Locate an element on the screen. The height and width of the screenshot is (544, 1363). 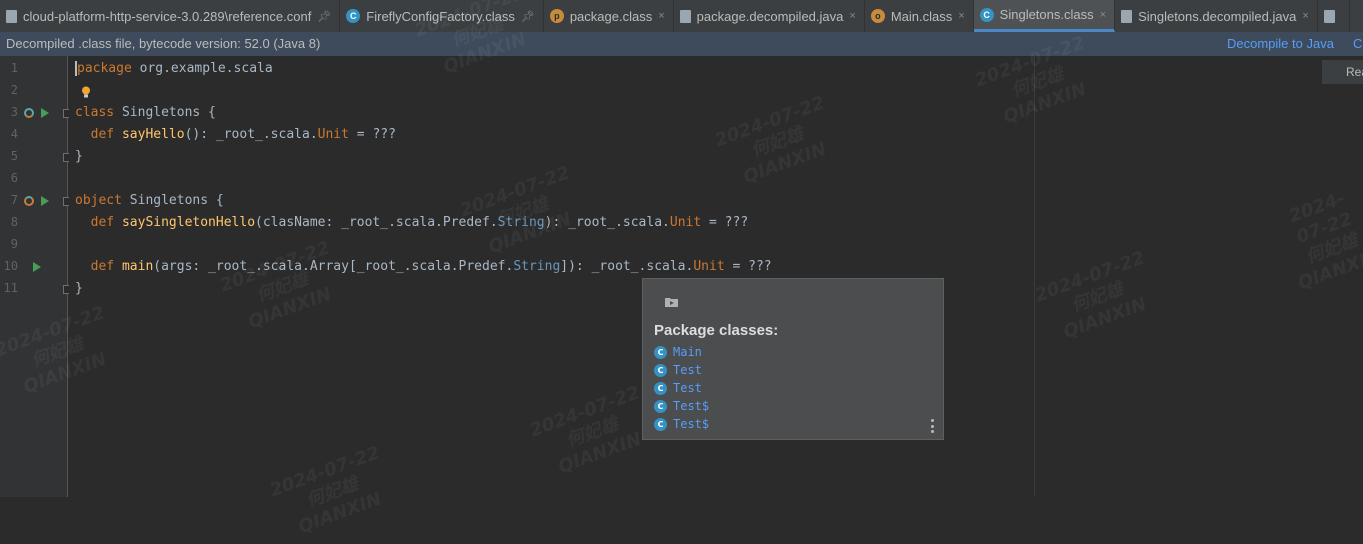
tab-singletons-class: C Singletons.class × is located at coordinates (1044, 16).